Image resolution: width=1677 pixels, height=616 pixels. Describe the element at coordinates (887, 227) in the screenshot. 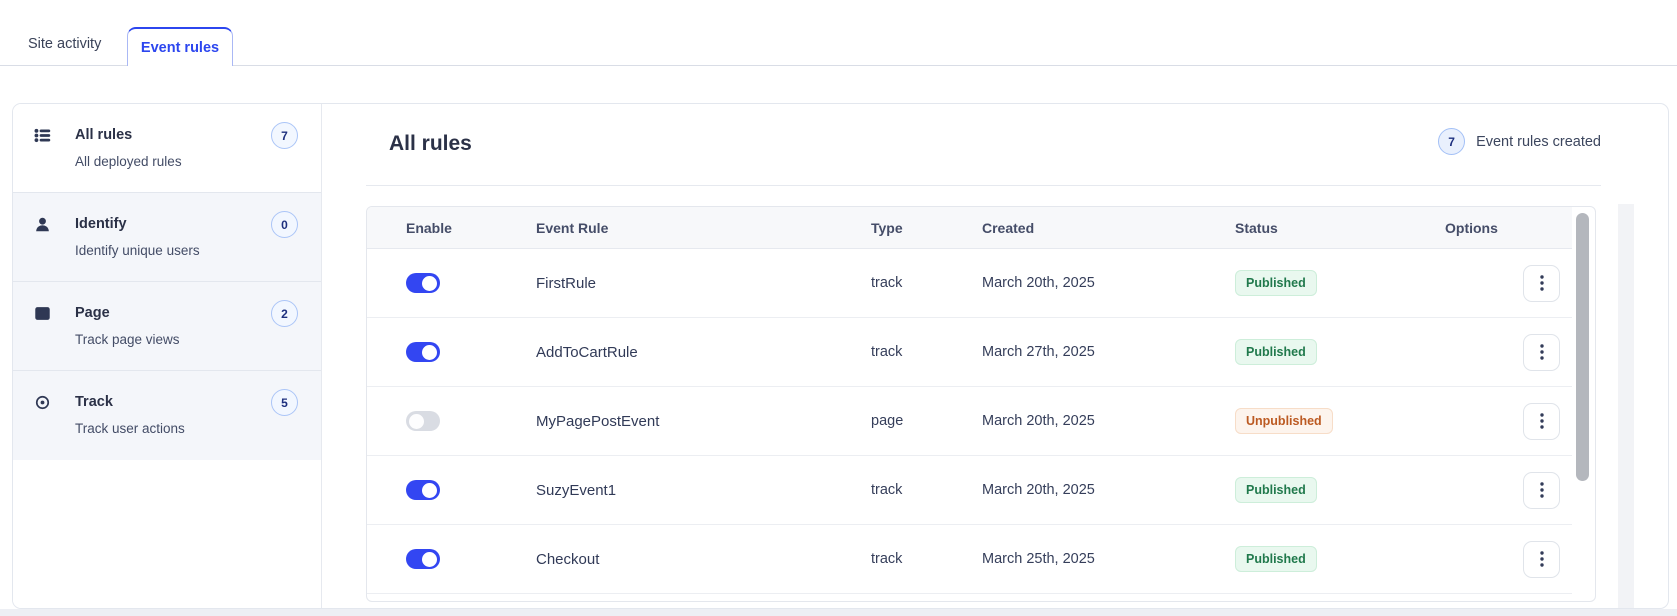

I see `column-header-type: Type` at that location.